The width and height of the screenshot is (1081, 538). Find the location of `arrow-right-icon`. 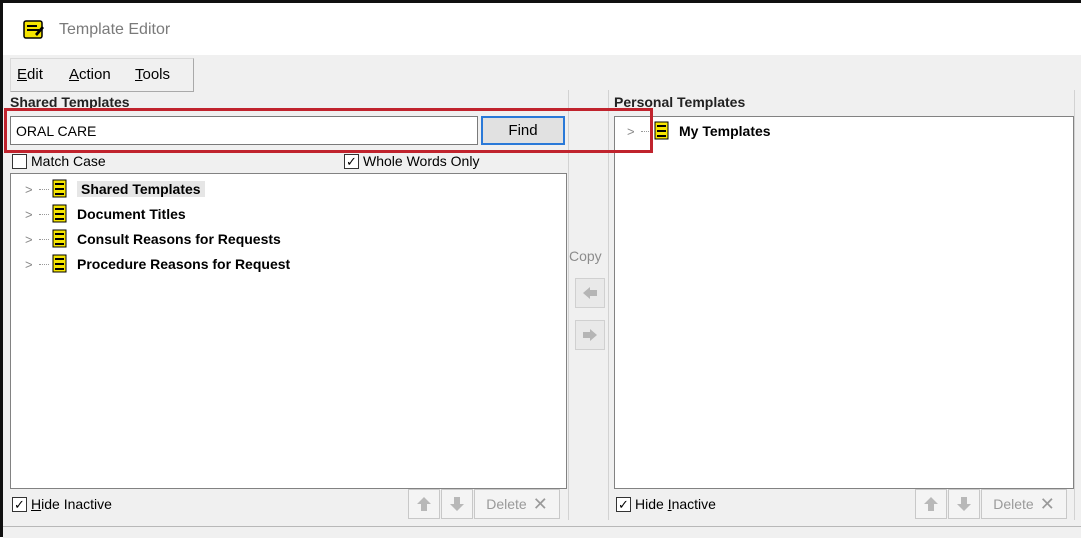

arrow-right-icon is located at coordinates (590, 335).